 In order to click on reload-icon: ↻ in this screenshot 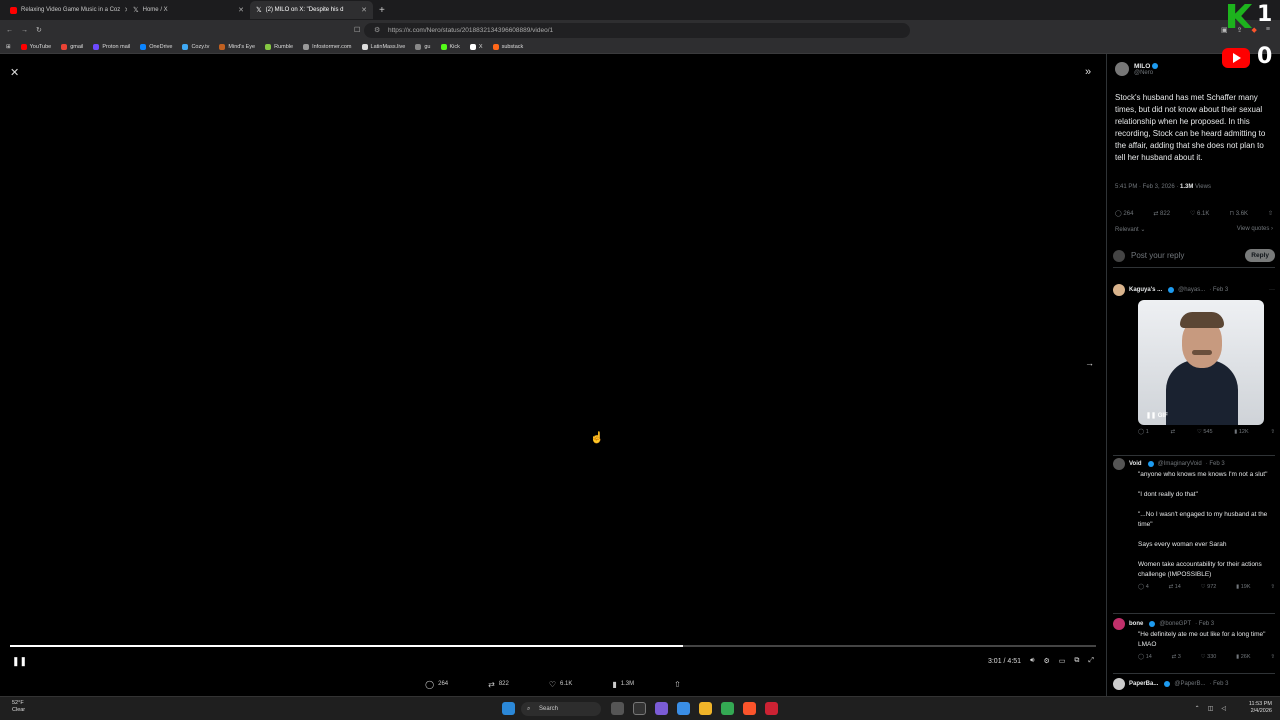, I will do `click(39, 30)`.